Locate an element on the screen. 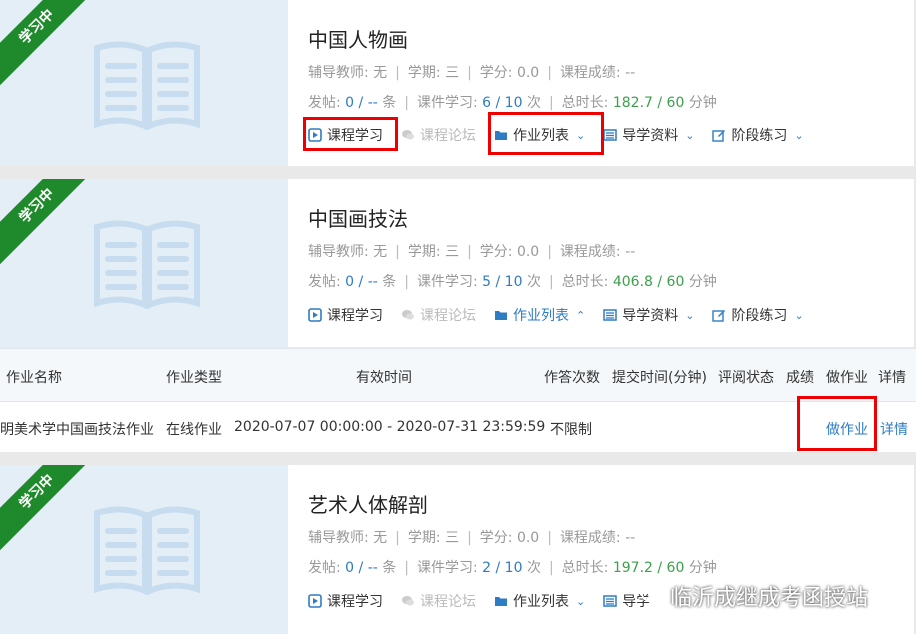 The height and width of the screenshot is (634, 916). homework-name: 明美术学中国画技法作业 is located at coordinates (77, 430).